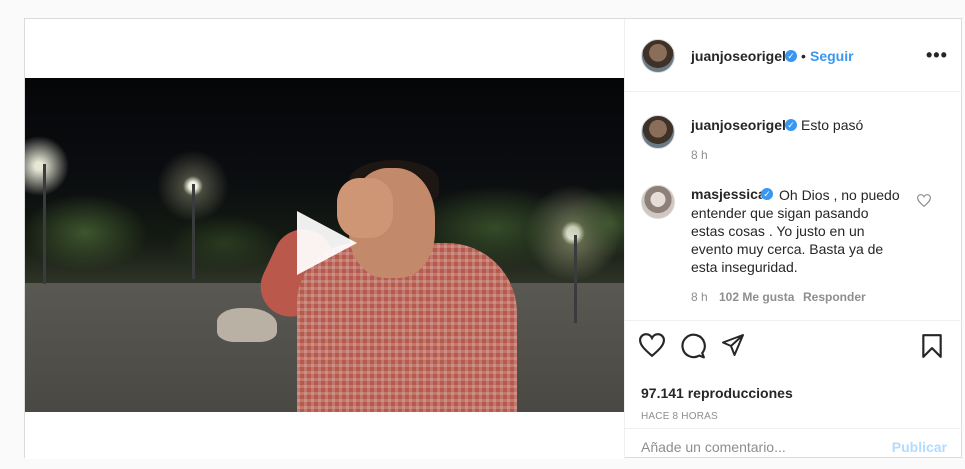 The height and width of the screenshot is (469, 965). Describe the element at coordinates (924, 200) in the screenshot. I see `comment-like-heart-icon` at that location.